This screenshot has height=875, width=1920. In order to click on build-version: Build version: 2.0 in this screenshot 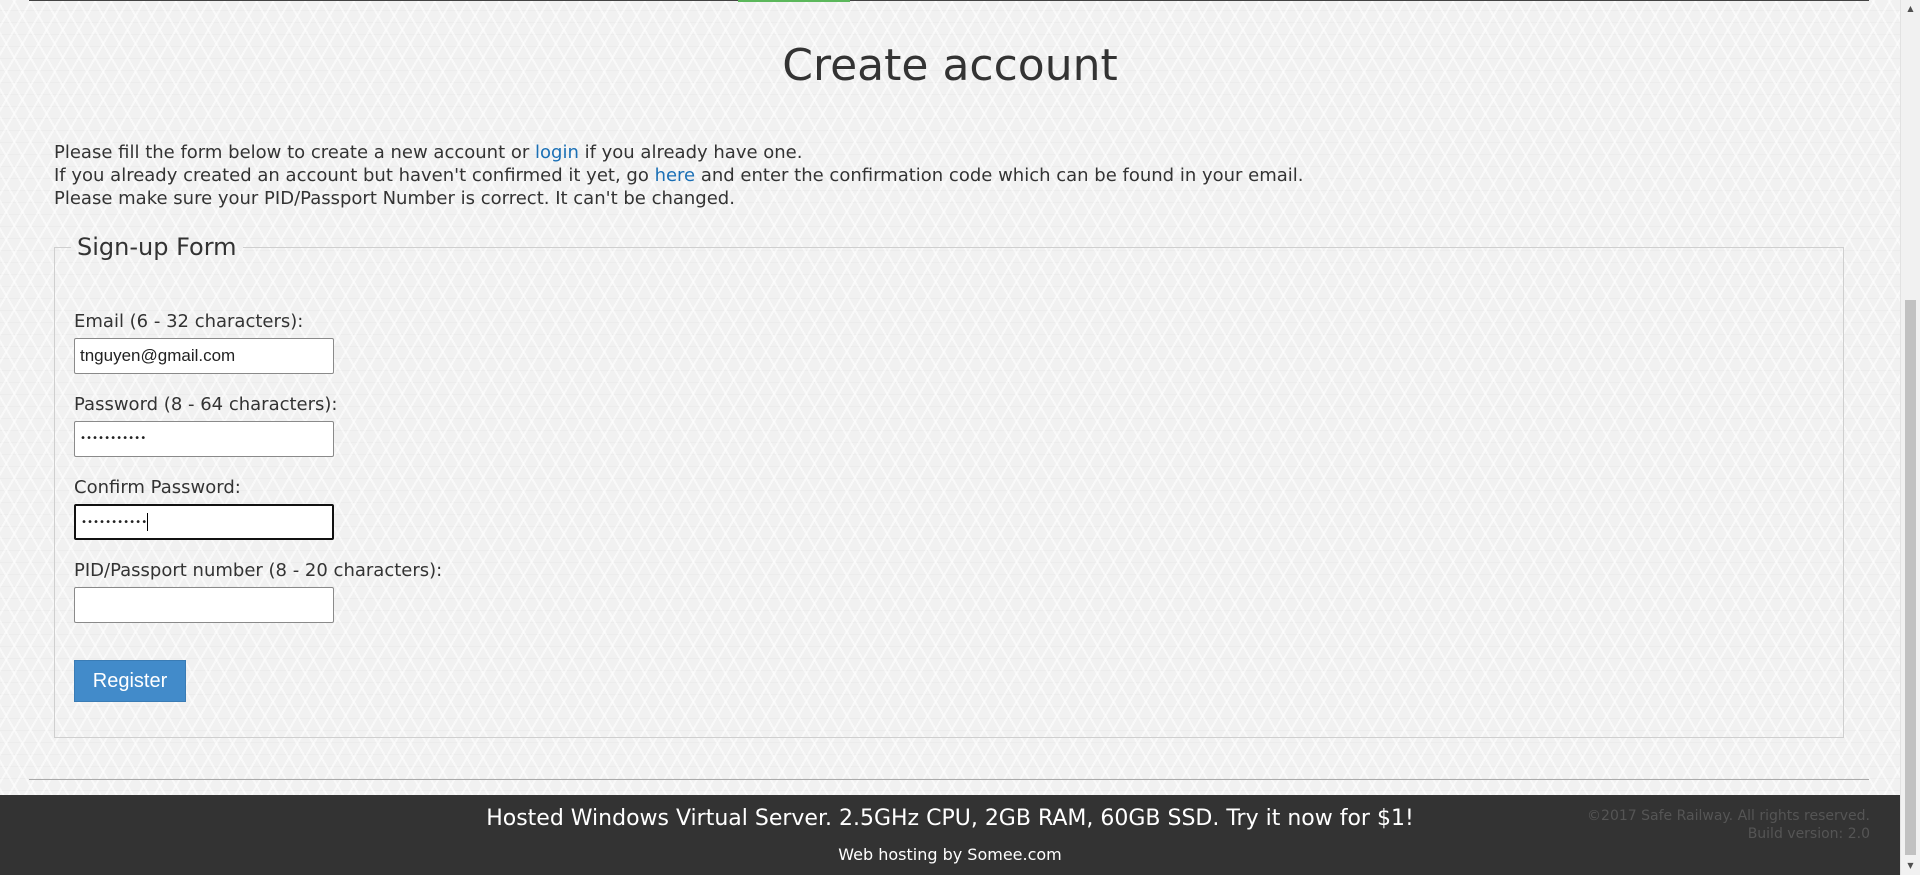, I will do `click(1808, 834)`.